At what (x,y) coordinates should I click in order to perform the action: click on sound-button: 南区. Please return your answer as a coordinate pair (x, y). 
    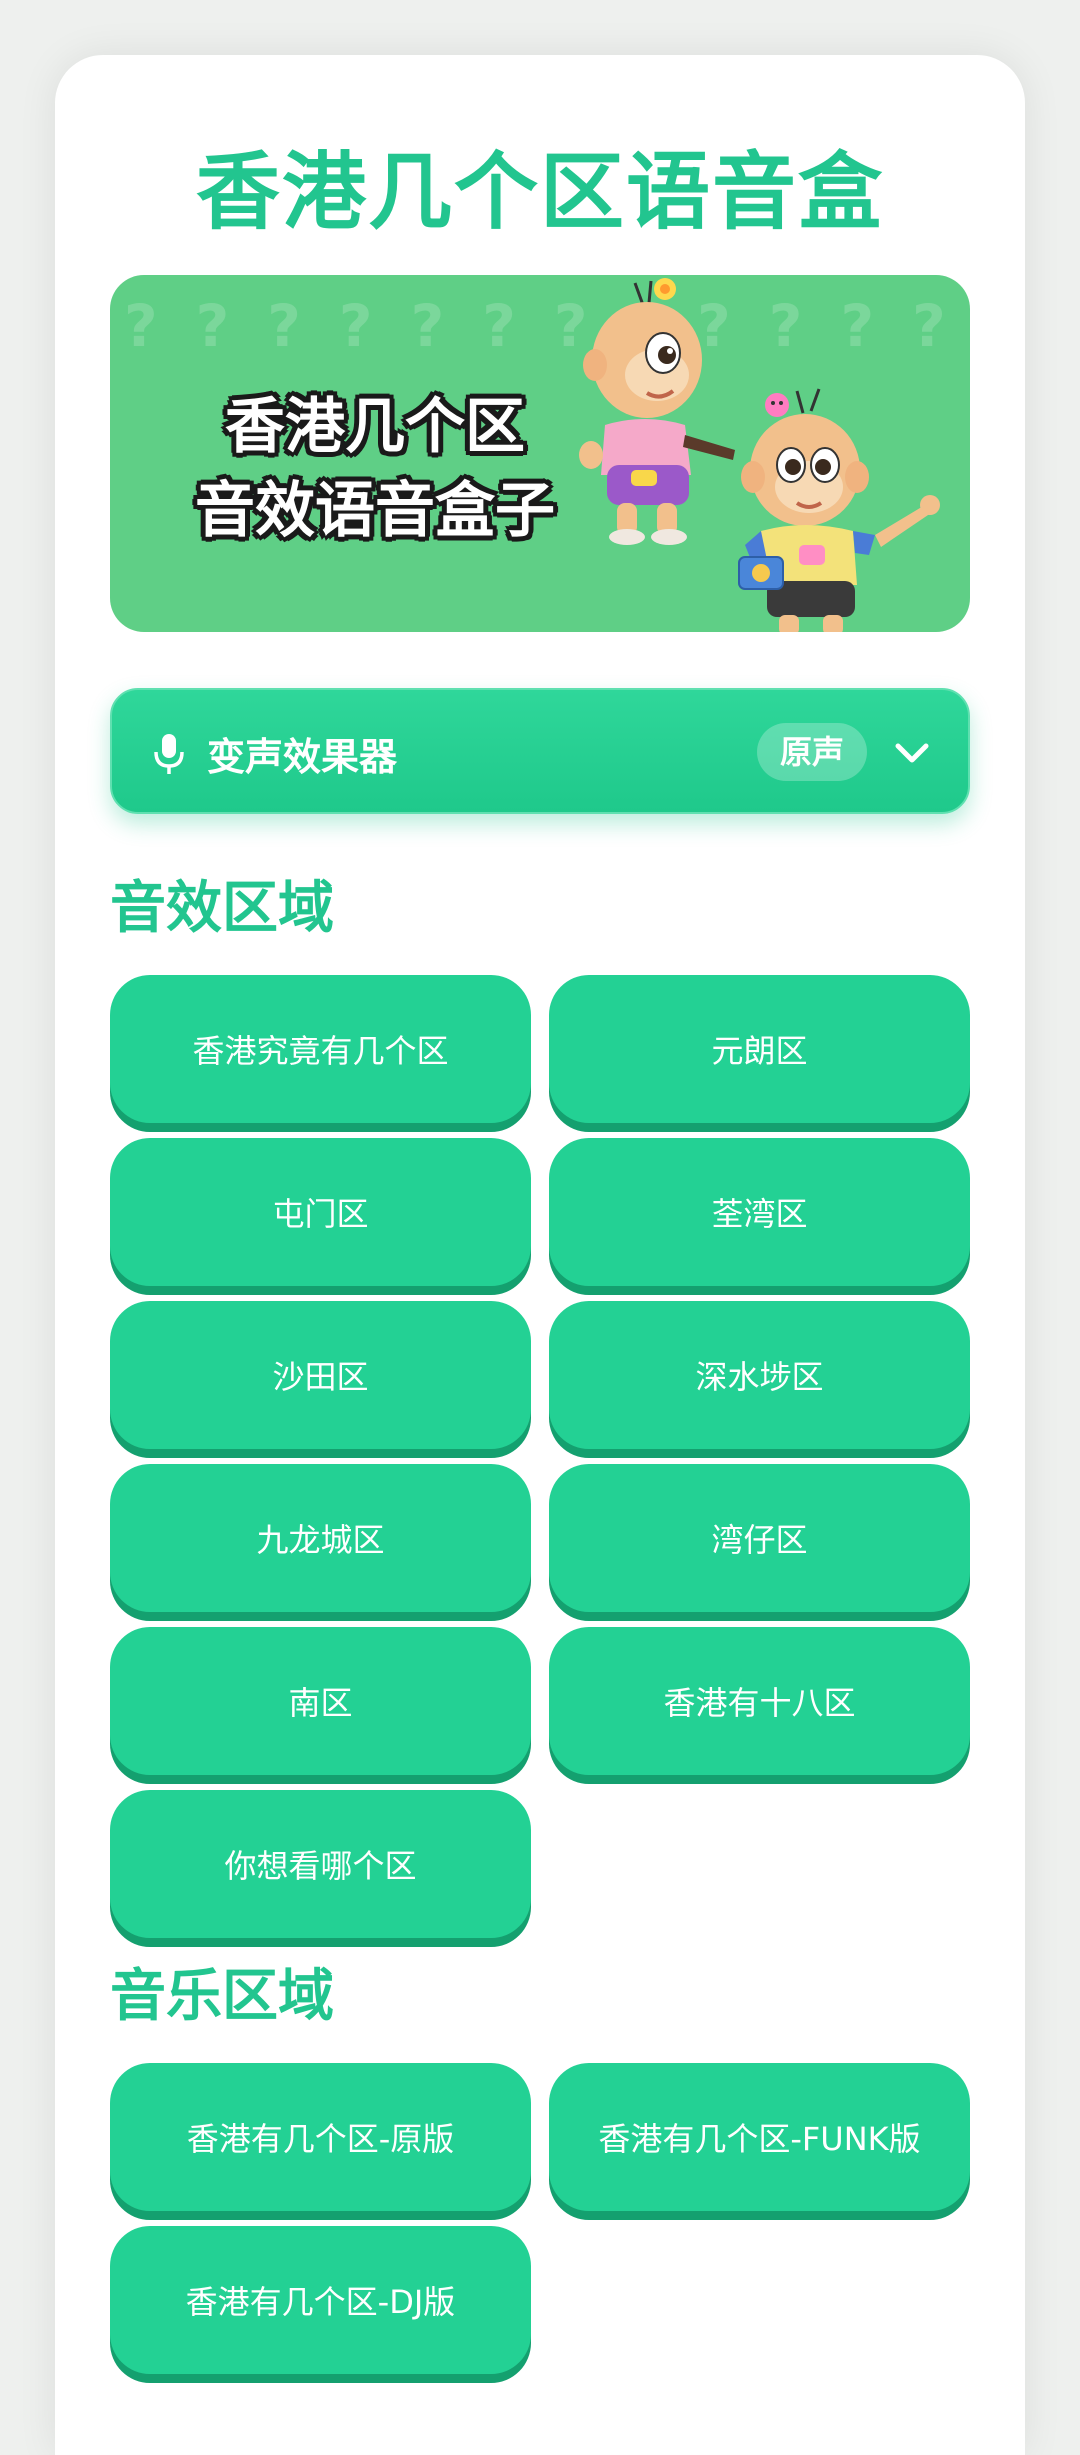
    Looking at the image, I should click on (320, 1701).